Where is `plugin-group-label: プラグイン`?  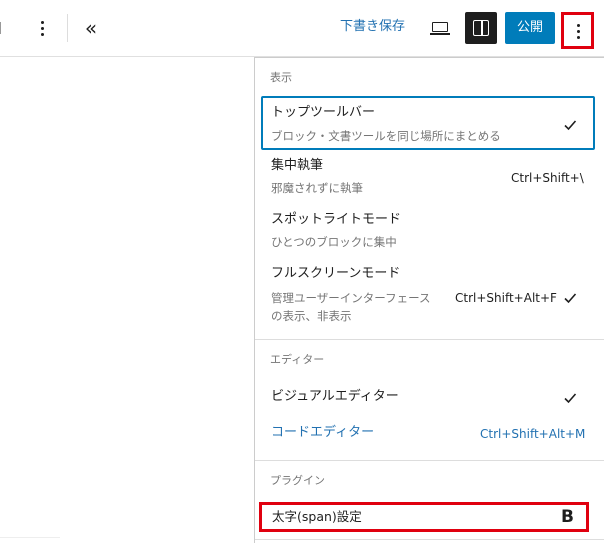 plugin-group-label: プラグイン is located at coordinates (297, 480).